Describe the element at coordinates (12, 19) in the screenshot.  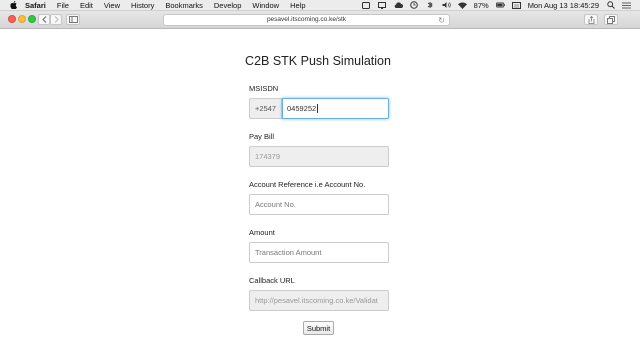
I see `close-window-button` at that location.